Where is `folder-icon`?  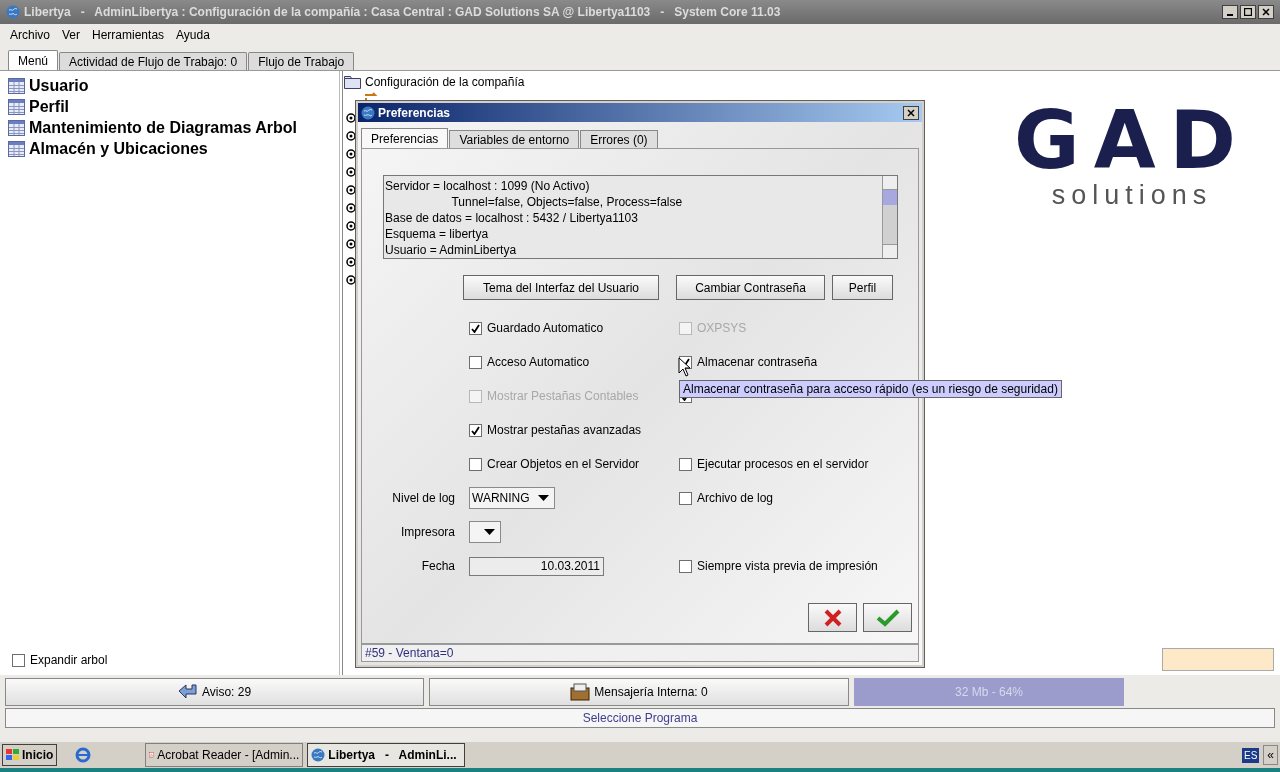
folder-icon is located at coordinates (352, 82).